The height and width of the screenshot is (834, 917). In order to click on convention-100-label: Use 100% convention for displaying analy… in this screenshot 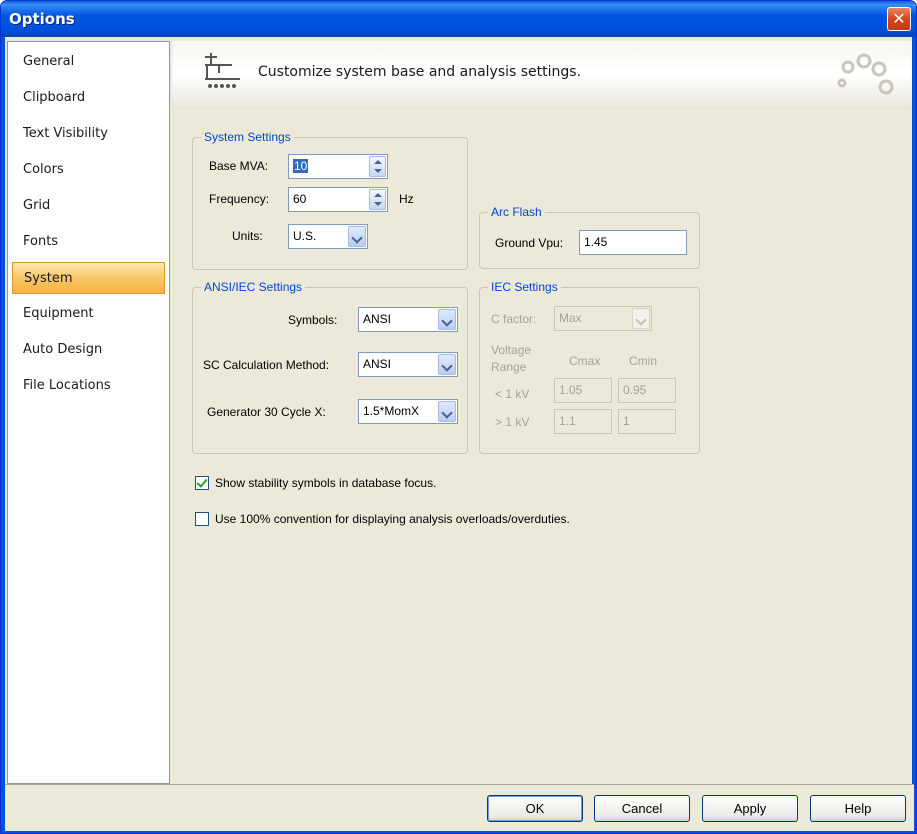, I will do `click(392, 519)`.